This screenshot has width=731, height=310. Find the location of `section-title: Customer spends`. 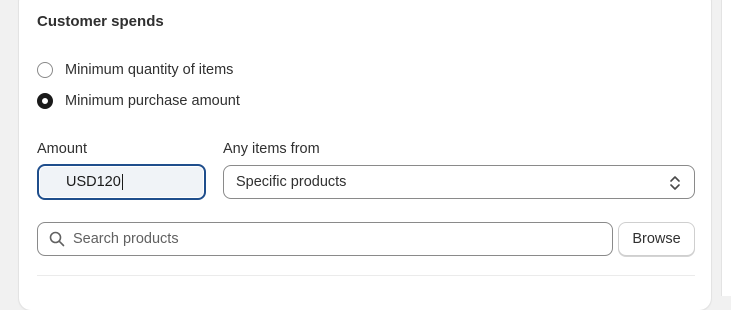

section-title: Customer spends is located at coordinates (100, 21).